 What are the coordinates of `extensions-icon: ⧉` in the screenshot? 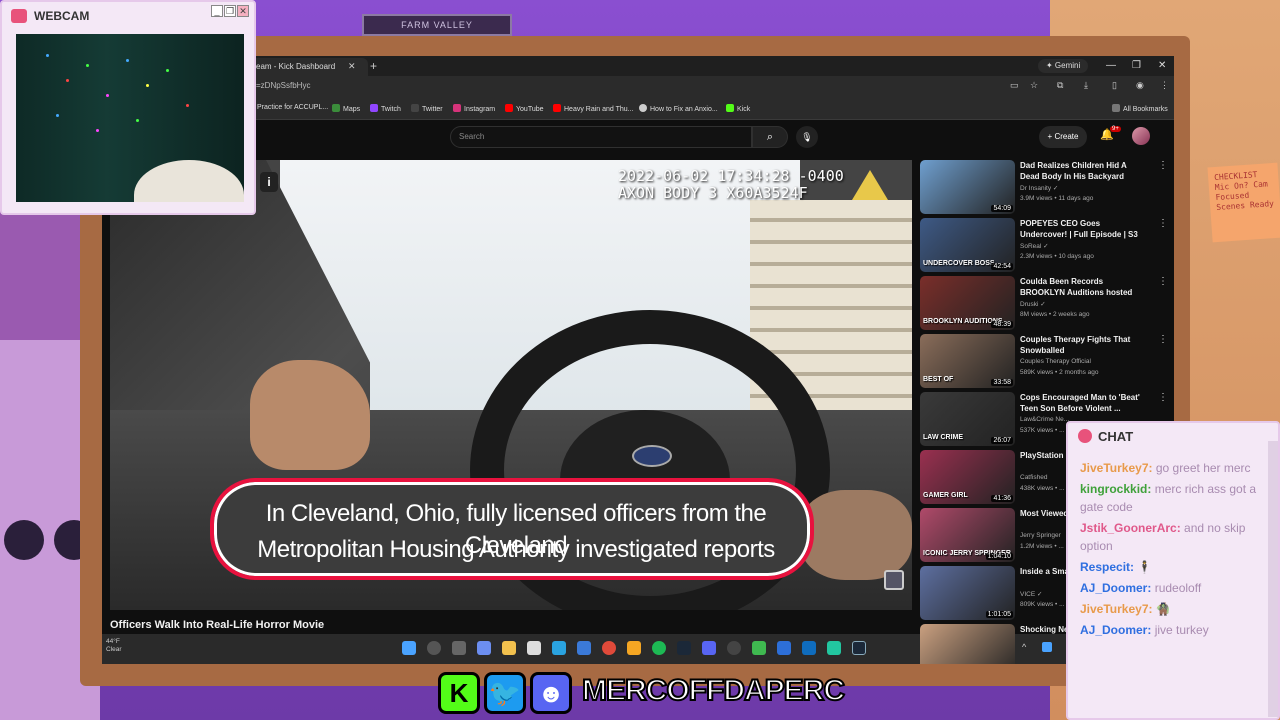 It's located at (1060, 85).